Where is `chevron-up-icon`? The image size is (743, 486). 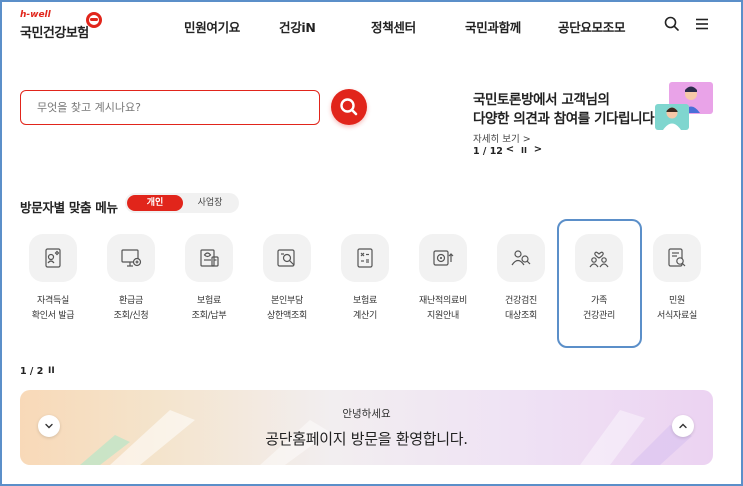 chevron-up-icon is located at coordinates (683, 426).